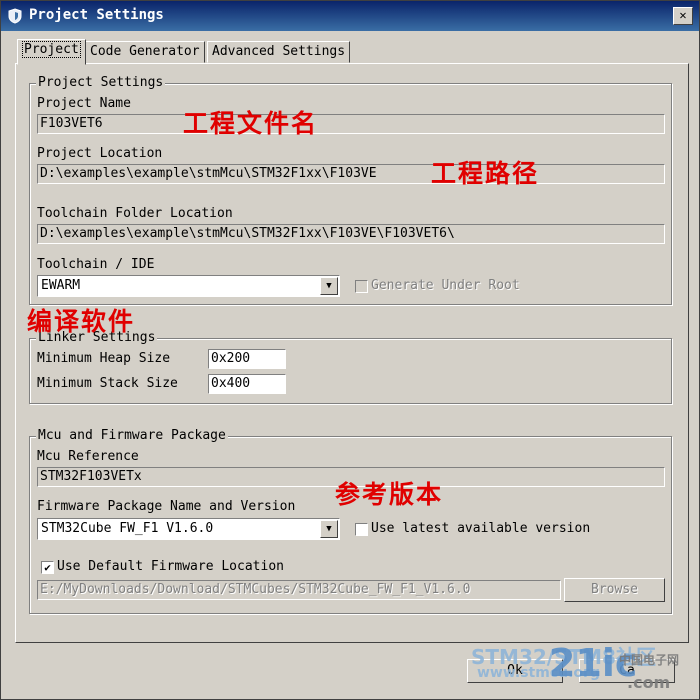 The height and width of the screenshot is (700, 700). I want to click on checkmark-icon: ✔, so click(47, 567).